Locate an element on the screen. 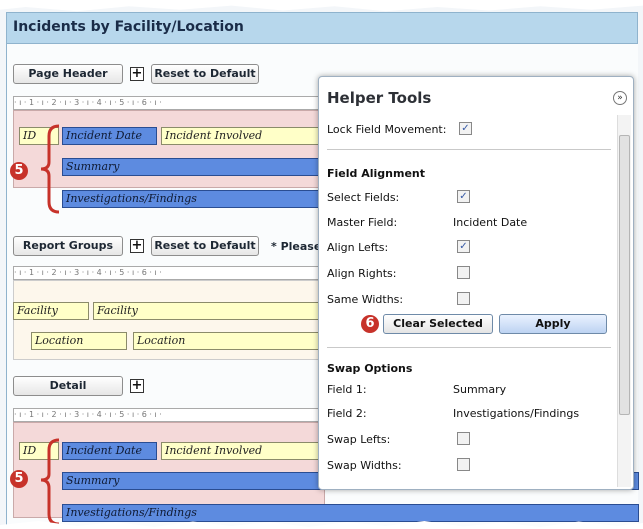  helper-scrollbar is located at coordinates (624, 301).